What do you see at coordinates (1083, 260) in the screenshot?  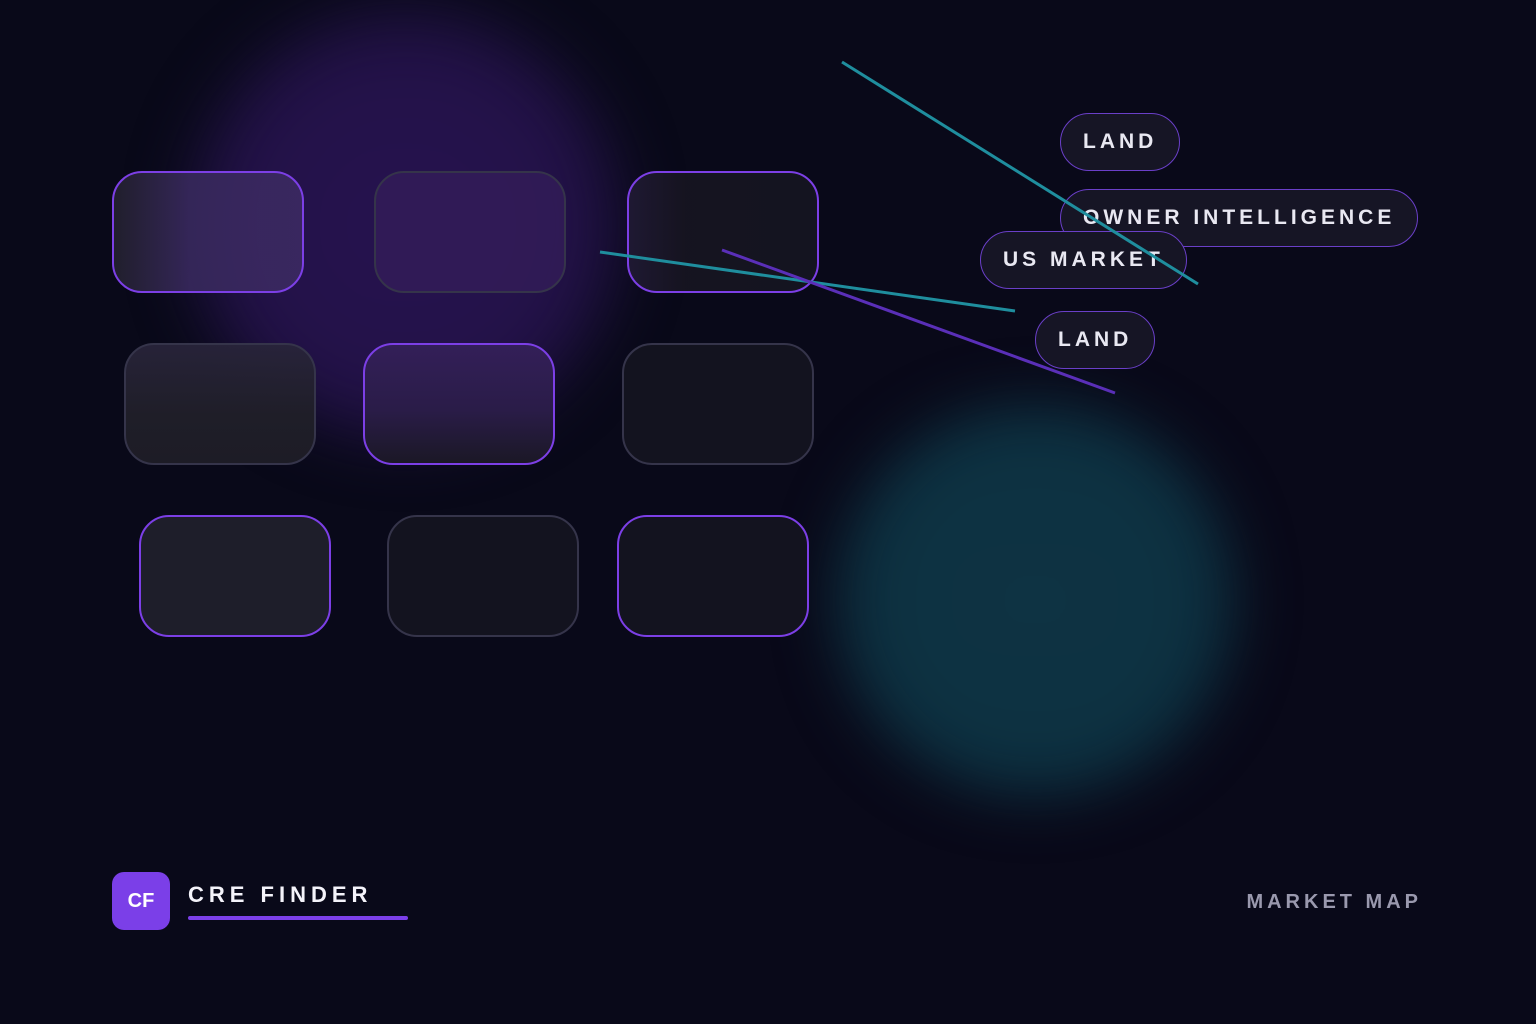 I see `tag-pill-us-market: US MARKET` at bounding box center [1083, 260].